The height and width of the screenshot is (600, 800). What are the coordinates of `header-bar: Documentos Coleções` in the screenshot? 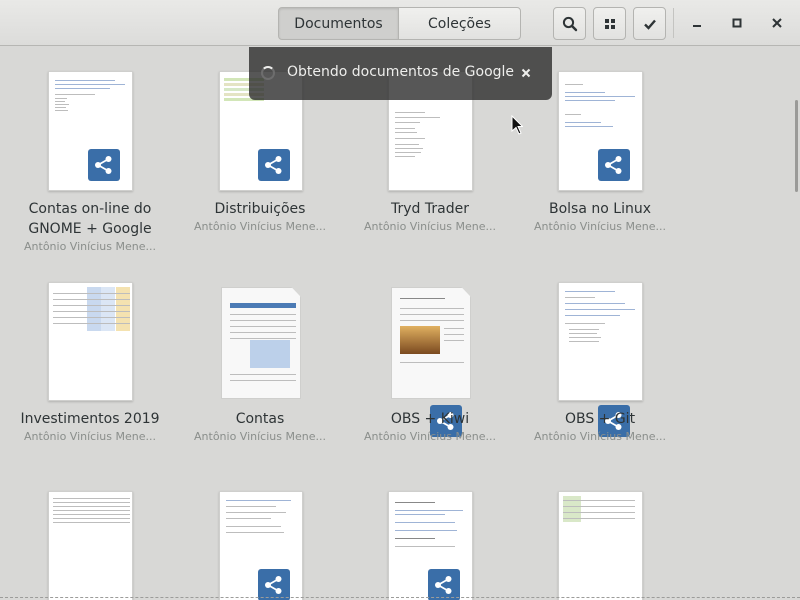 It's located at (400, 23).